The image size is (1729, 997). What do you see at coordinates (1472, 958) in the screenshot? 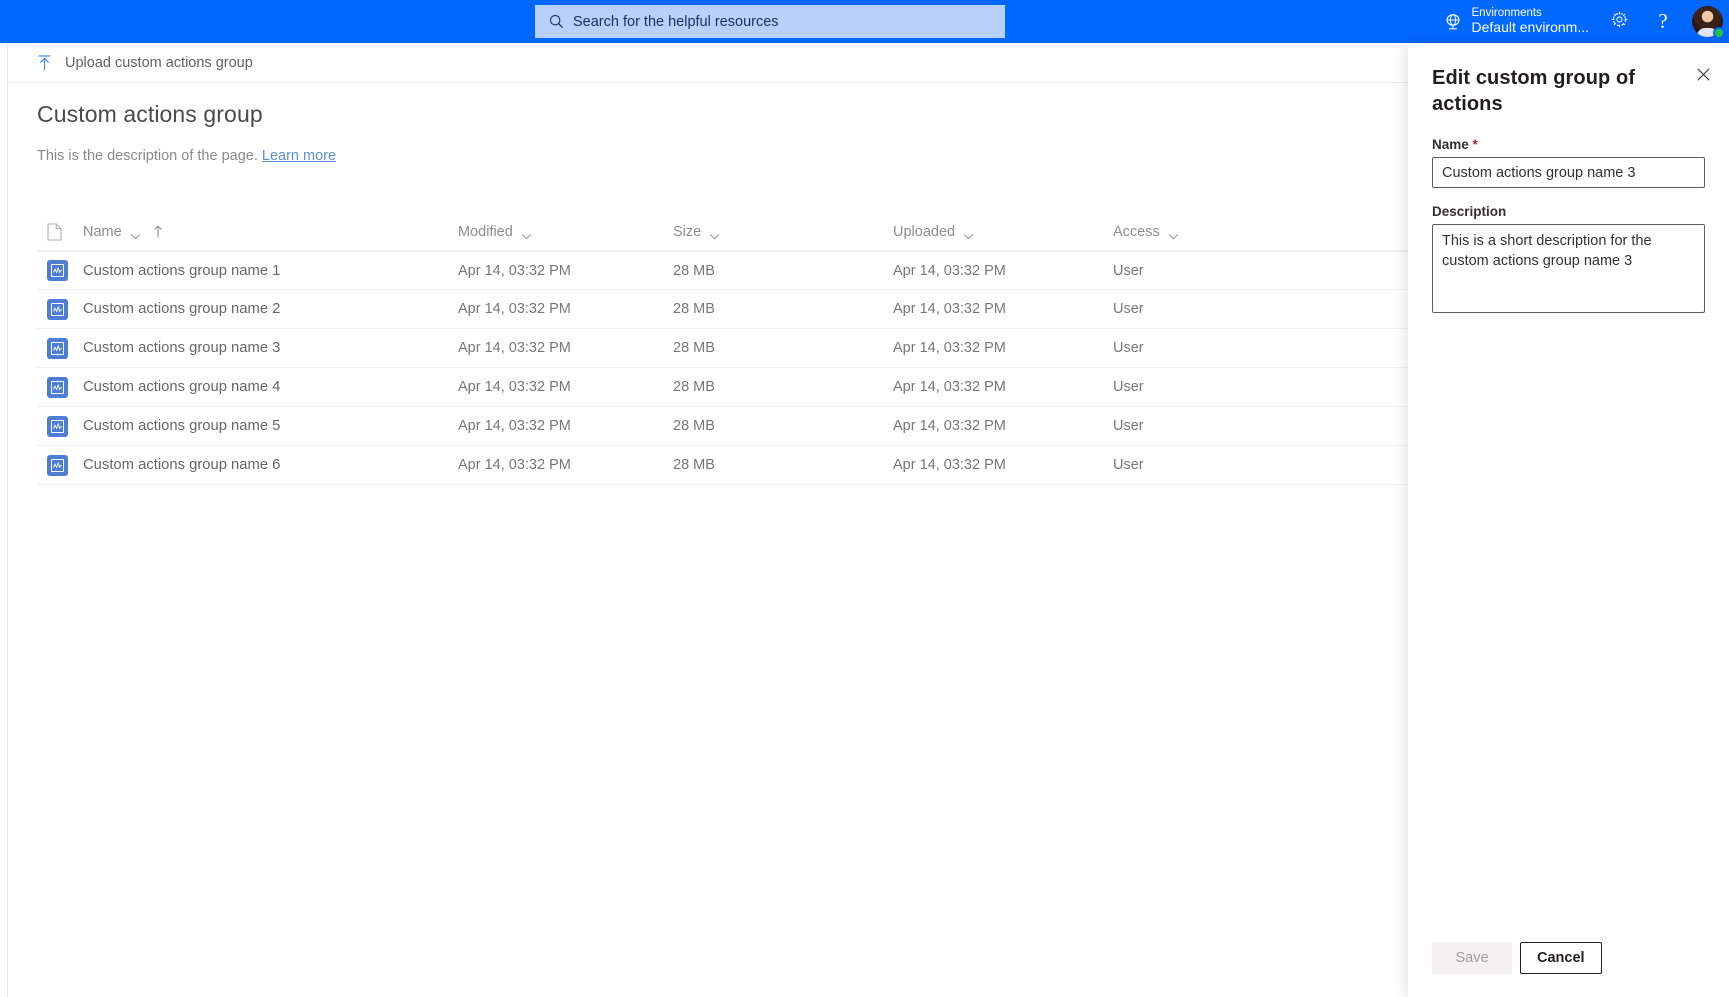
I see `save-button: Save` at bounding box center [1472, 958].